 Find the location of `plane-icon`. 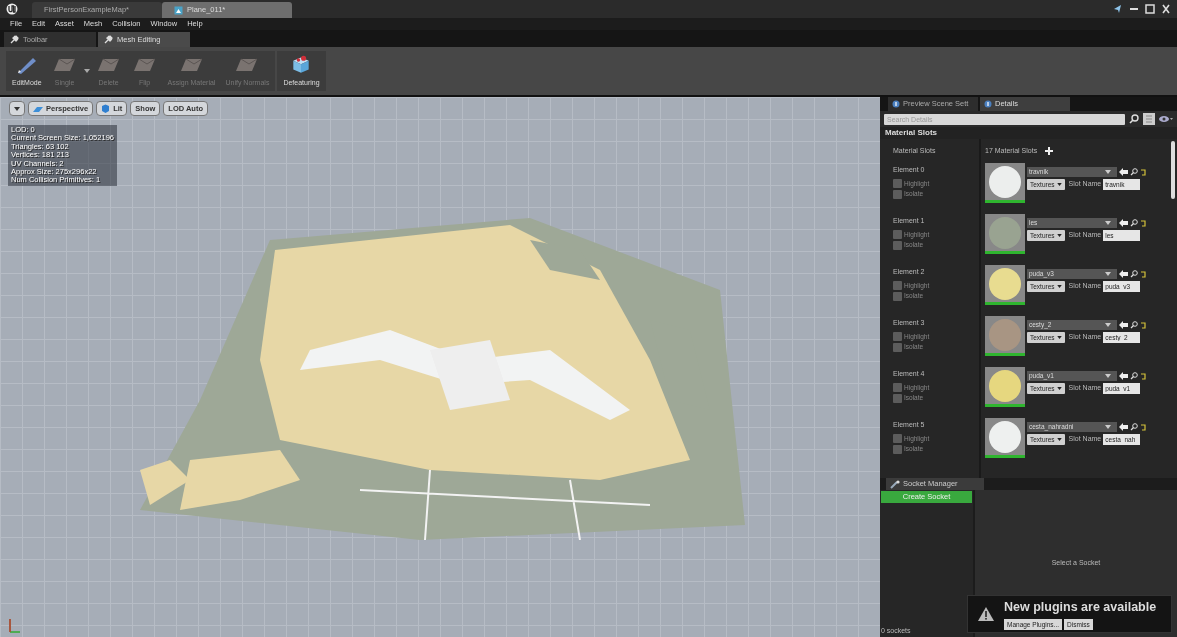

plane-icon is located at coordinates (38, 108).